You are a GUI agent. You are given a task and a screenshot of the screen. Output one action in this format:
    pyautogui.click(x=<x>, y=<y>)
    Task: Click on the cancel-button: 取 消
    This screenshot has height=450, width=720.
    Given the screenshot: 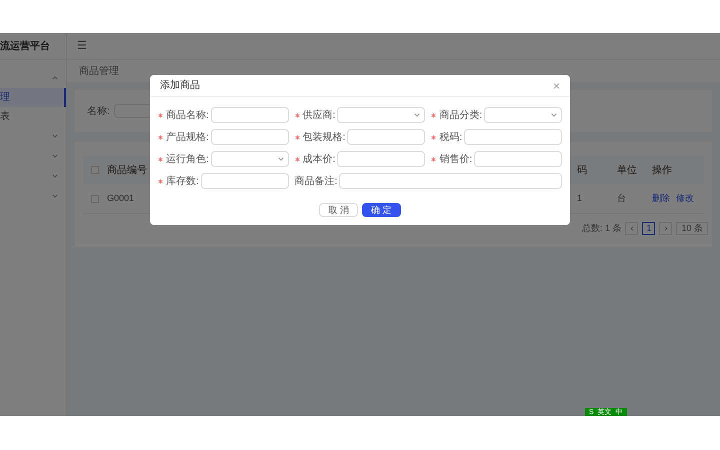 What is the action you would take?
    pyautogui.click(x=338, y=210)
    